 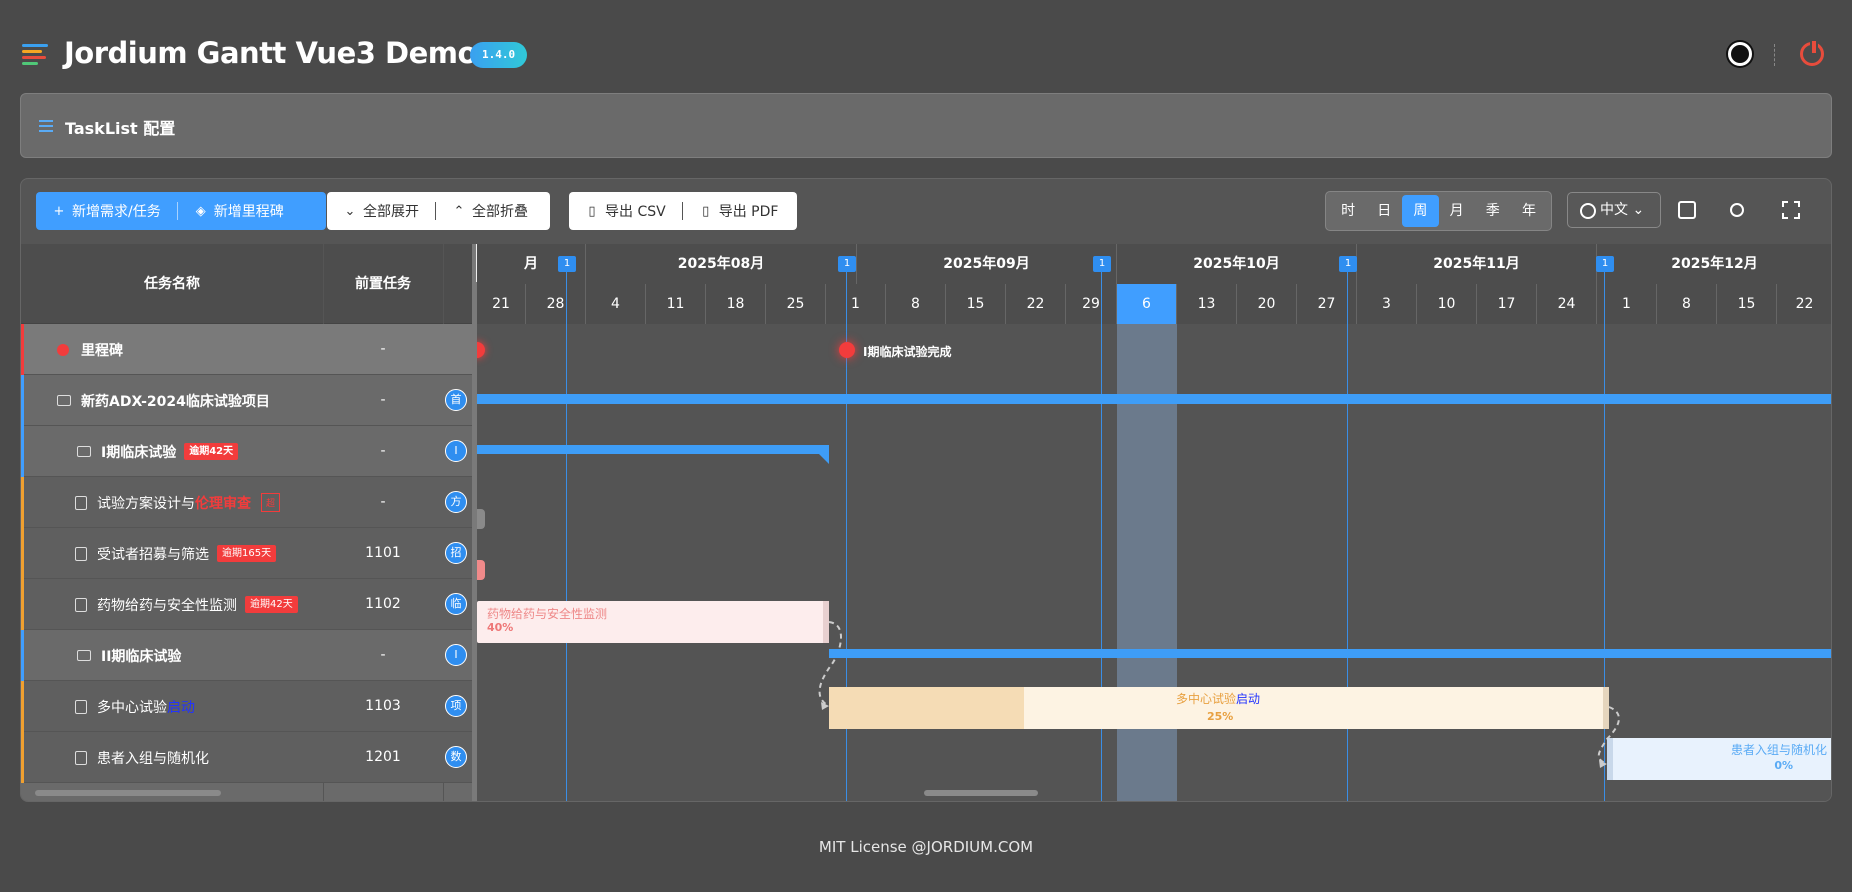 What do you see at coordinates (1774, 55) in the screenshot?
I see `header-divider` at bounding box center [1774, 55].